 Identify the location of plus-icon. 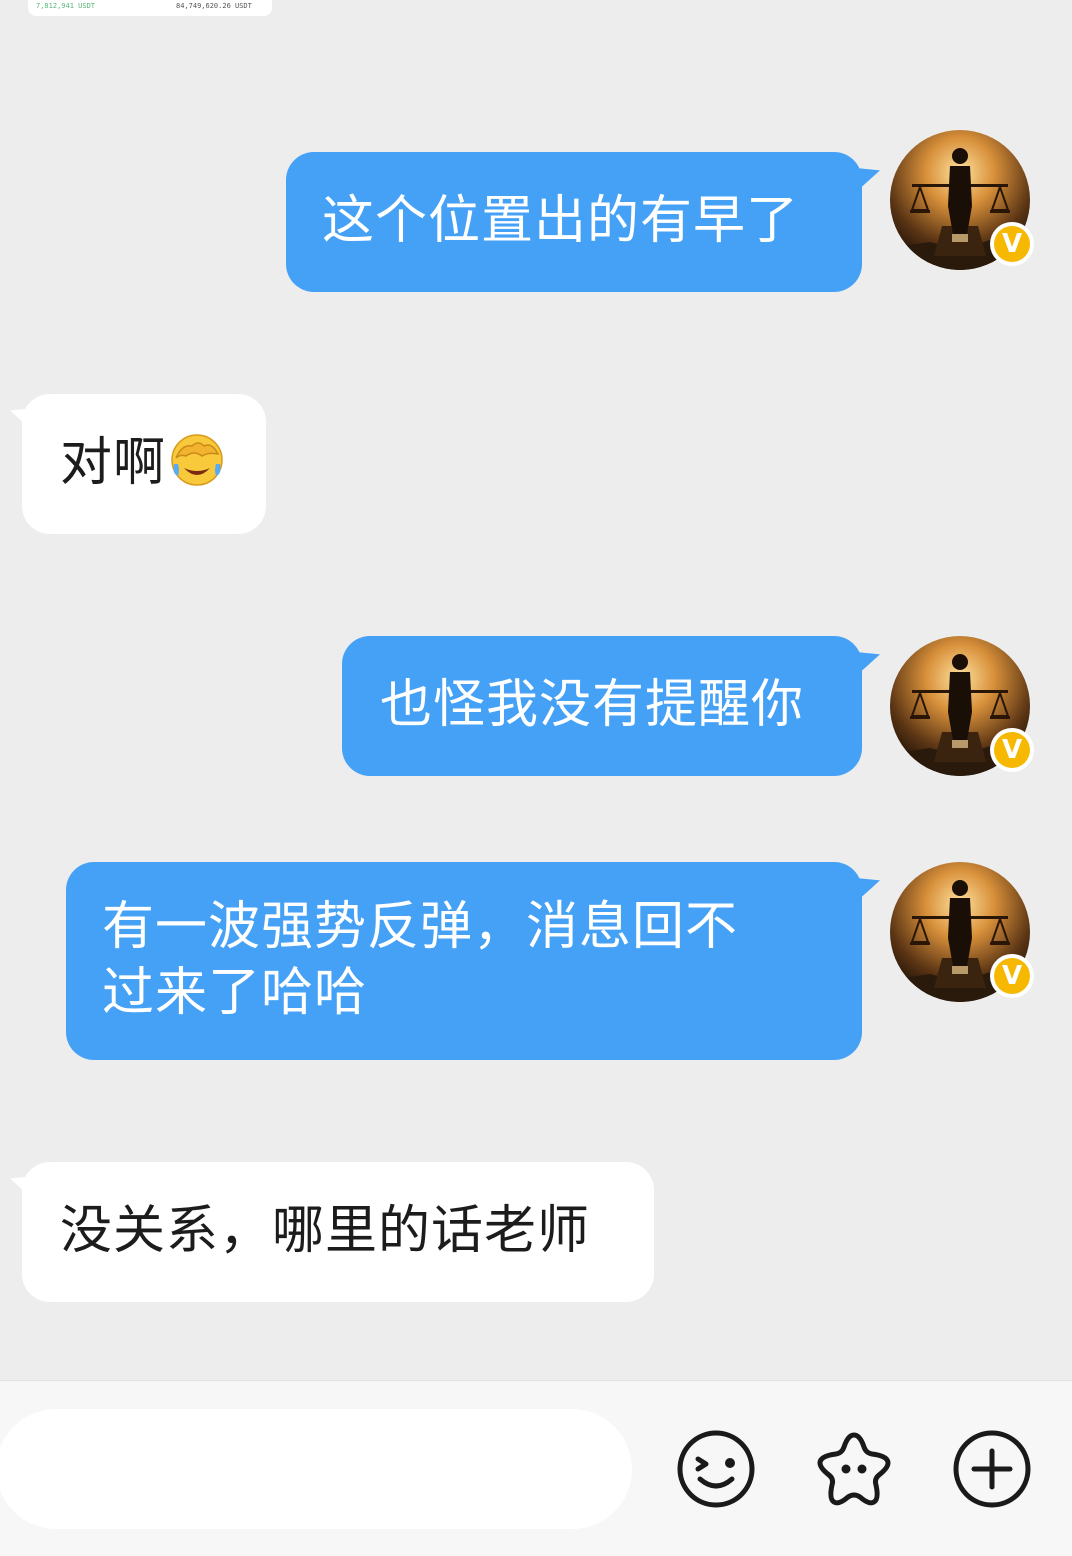
(992, 1469).